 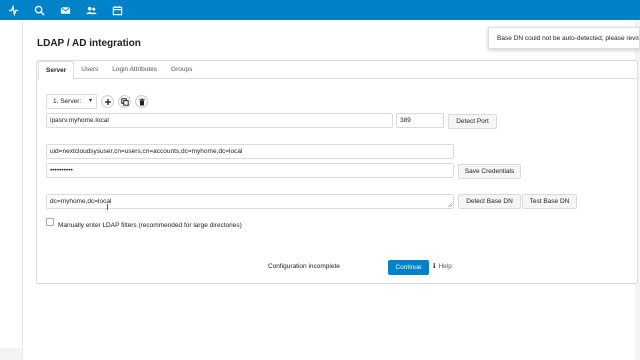 I want to click on delete-server-button, so click(x=141, y=101).